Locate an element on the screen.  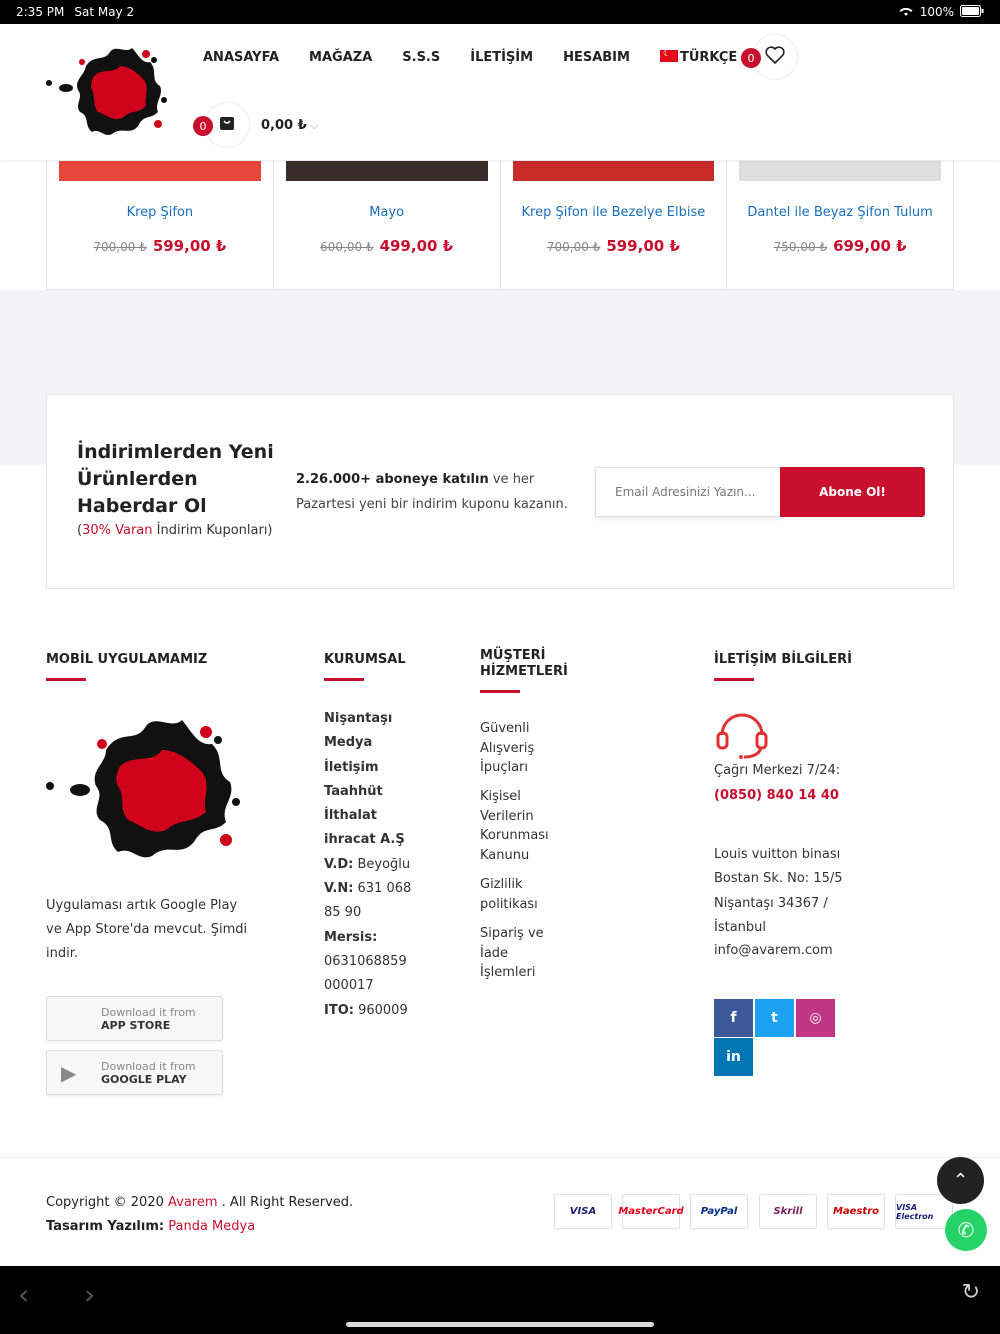
visa-electron-icon: VISA Electron is located at coordinates (924, 1211).